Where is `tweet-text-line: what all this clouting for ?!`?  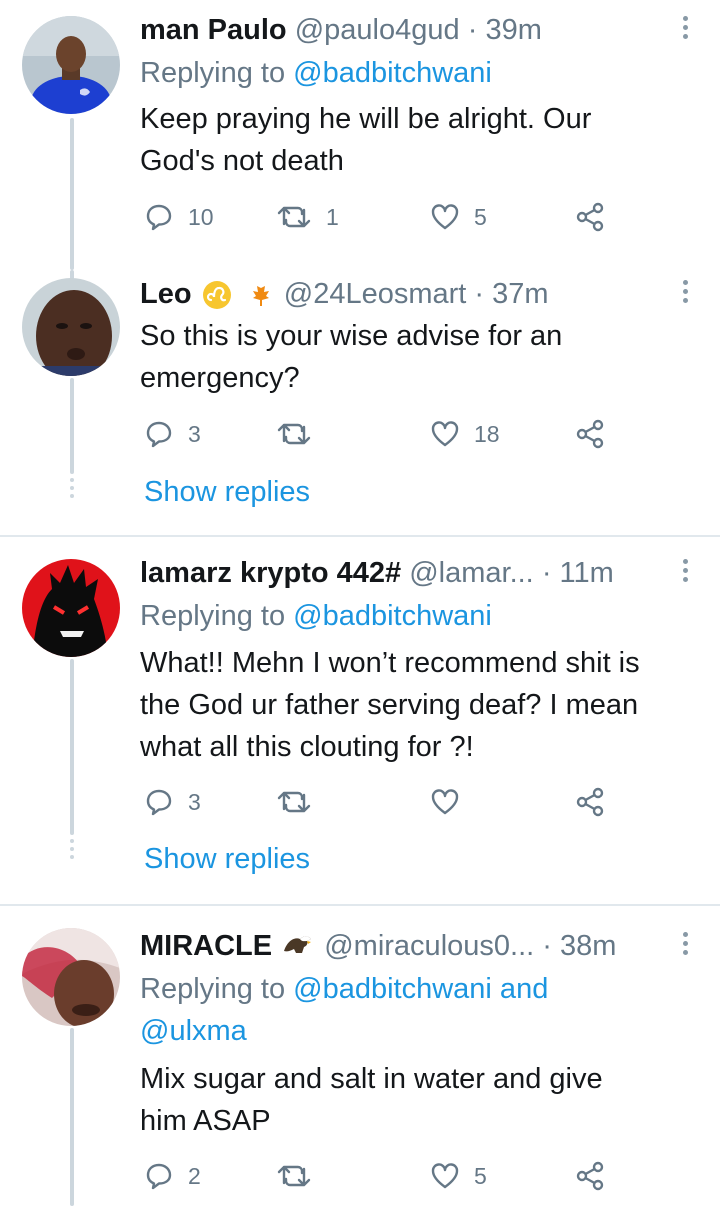 tweet-text-line: what all this clouting for ?! is located at coordinates (307, 747).